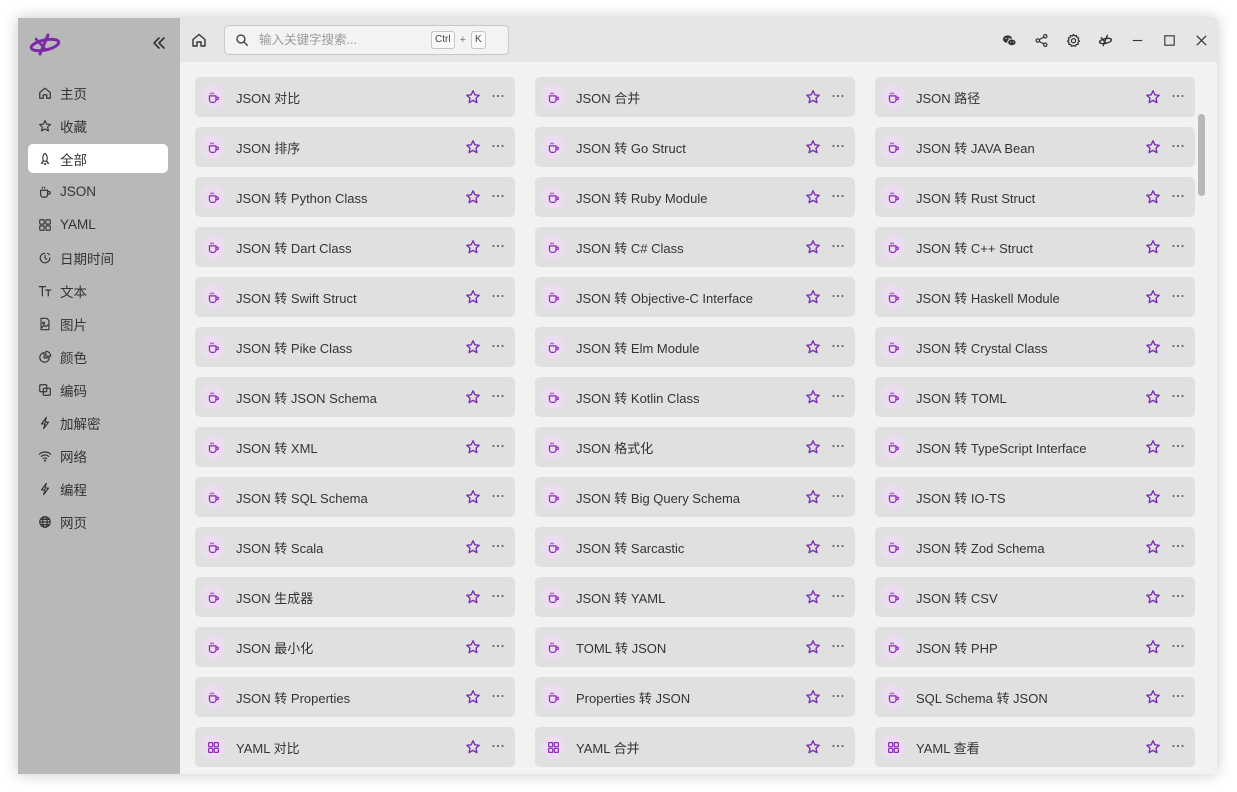 The width and height of the screenshot is (1237, 792). I want to click on tool-card: JSON 转 Go Struct, so click(695, 147).